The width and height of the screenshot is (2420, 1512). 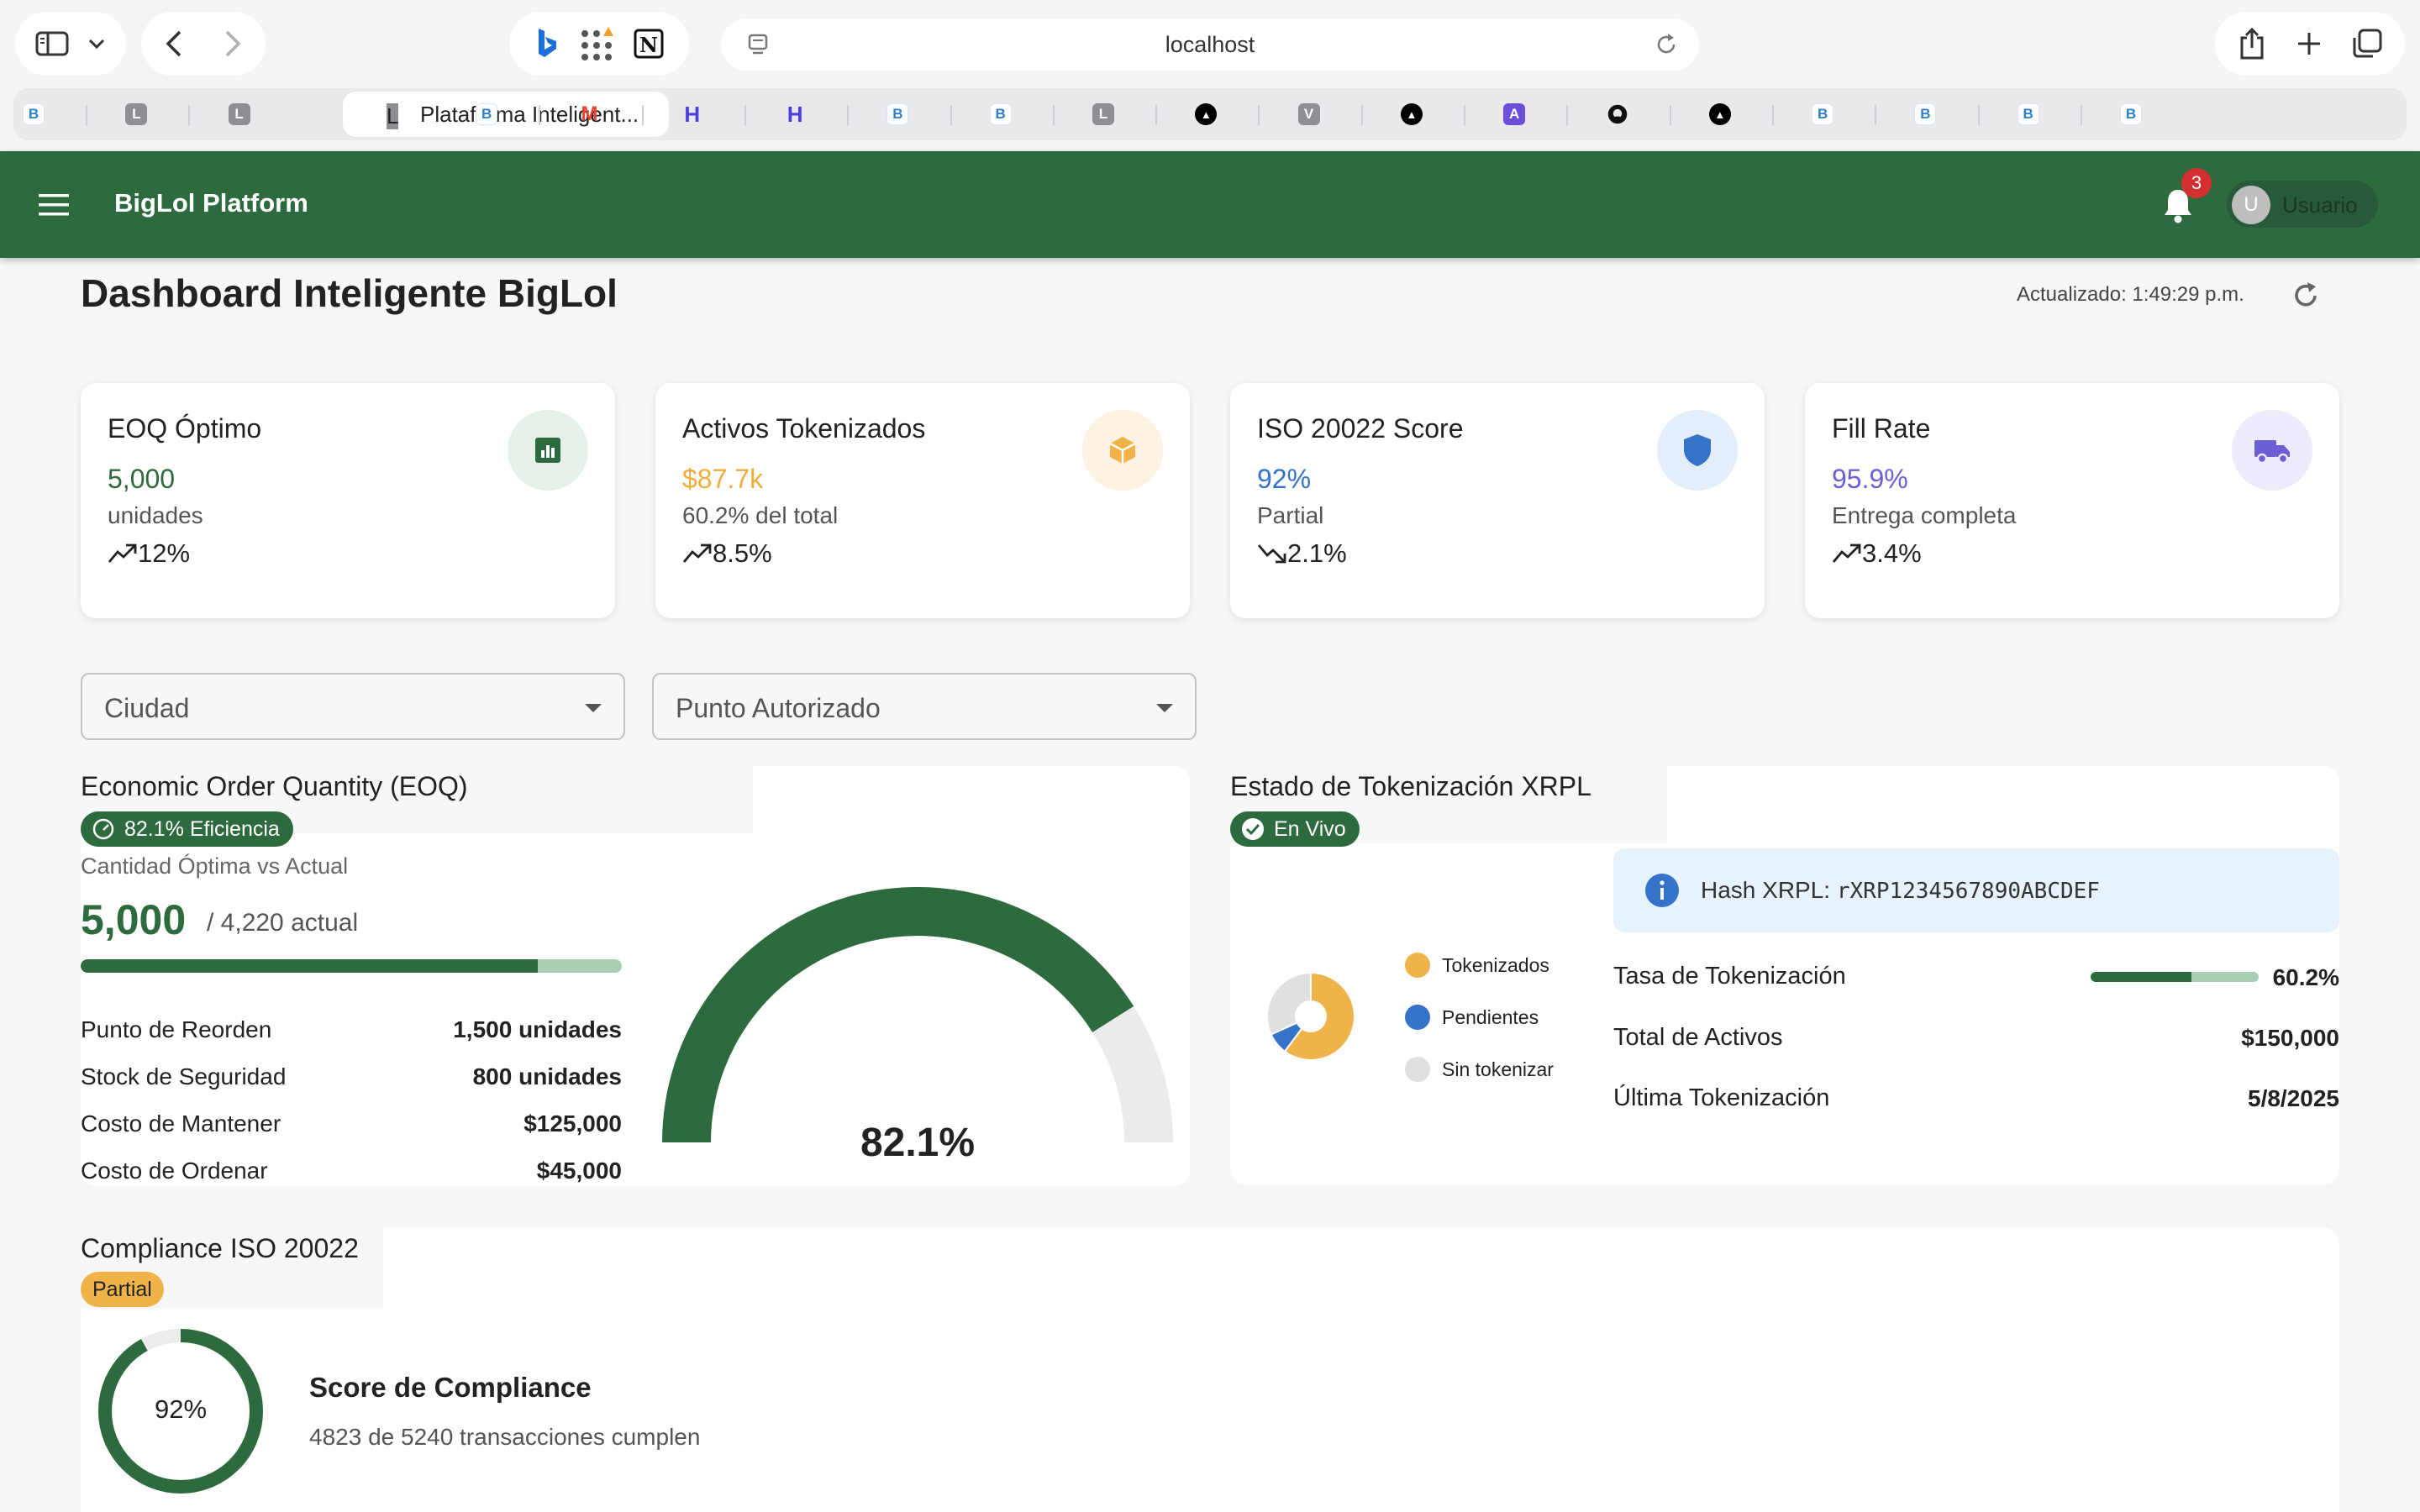 I want to click on eoq-title: Economic Order Quantity (EOQ), so click(x=274, y=786).